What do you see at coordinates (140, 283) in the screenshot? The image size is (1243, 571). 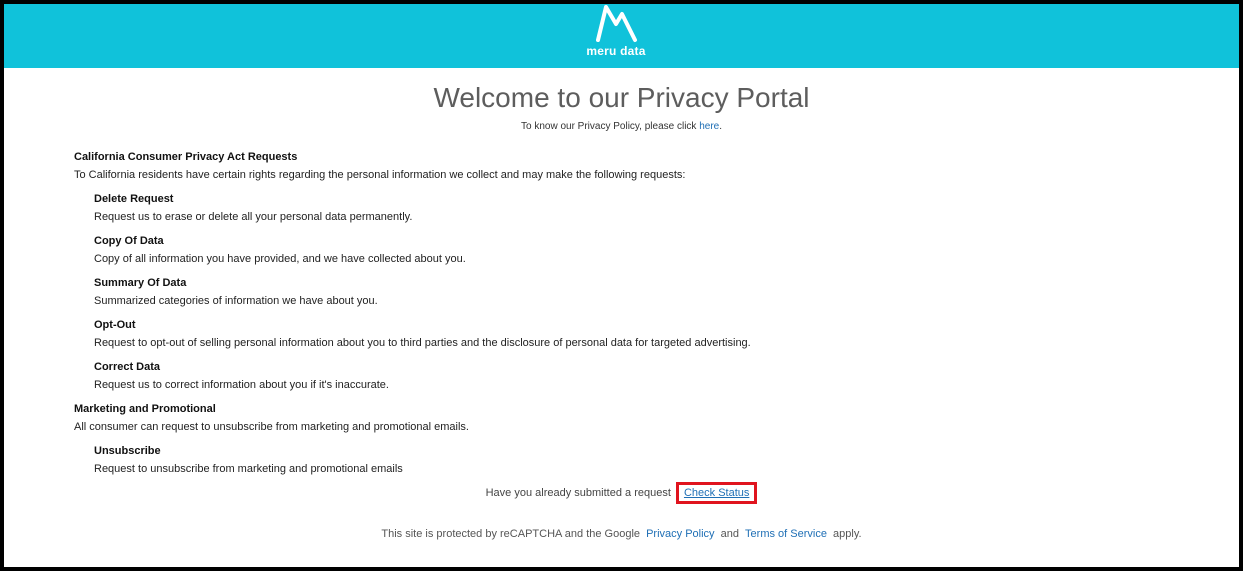 I see `request-title: Summary Of Data` at bounding box center [140, 283].